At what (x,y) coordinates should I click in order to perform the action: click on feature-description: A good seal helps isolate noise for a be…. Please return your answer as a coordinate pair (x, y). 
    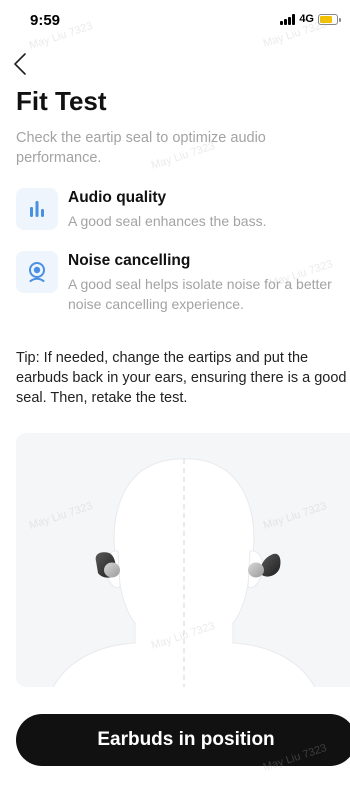
    Looking at the image, I should click on (200, 294).